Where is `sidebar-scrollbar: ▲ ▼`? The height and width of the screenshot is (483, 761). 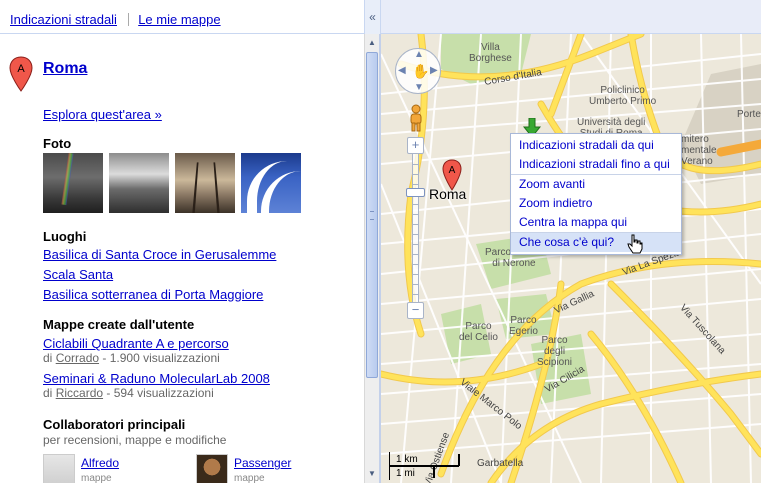 sidebar-scrollbar: ▲ ▼ is located at coordinates (371, 258).